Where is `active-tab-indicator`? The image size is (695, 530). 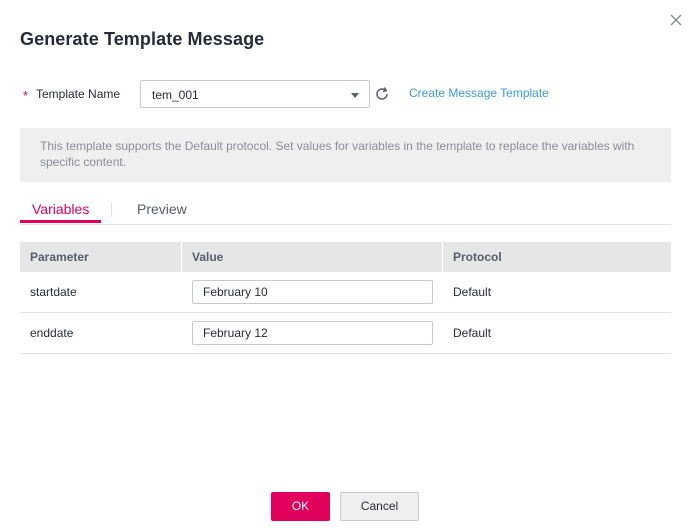 active-tab-indicator is located at coordinates (60, 221).